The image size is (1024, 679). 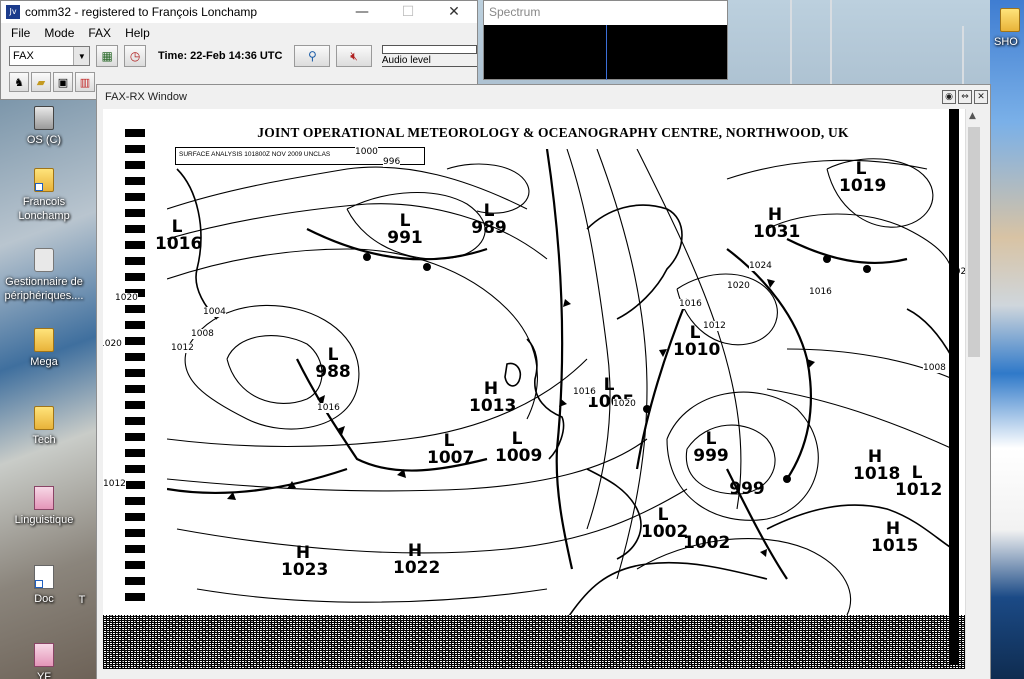 What do you see at coordinates (919, 490) in the screenshot?
I see `pressure-value: 1012` at bounding box center [919, 490].